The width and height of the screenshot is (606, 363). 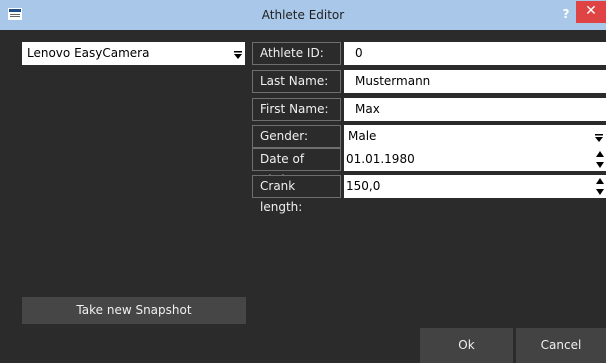 I want to click on gender-value: Male, so click(x=362, y=136).